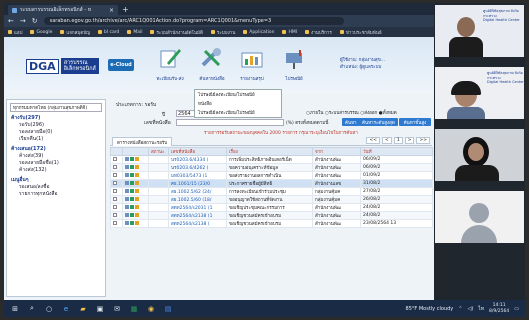 Image resolution: width=529 pixels, height=320 pixels. Describe the element at coordinates (351, 122) in the screenshot. I see `search-button: ค้นหา` at that location.